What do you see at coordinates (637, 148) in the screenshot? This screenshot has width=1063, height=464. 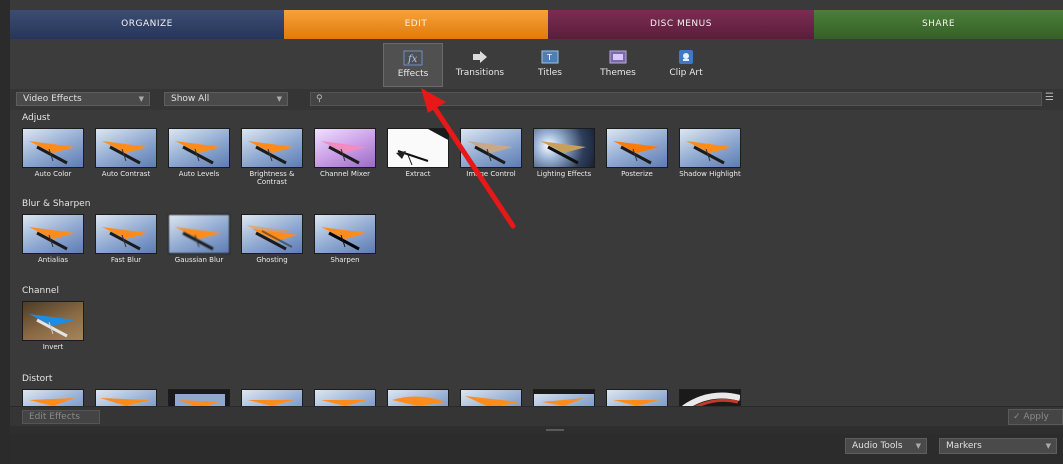 I see `effect-thumb-posterize` at bounding box center [637, 148].